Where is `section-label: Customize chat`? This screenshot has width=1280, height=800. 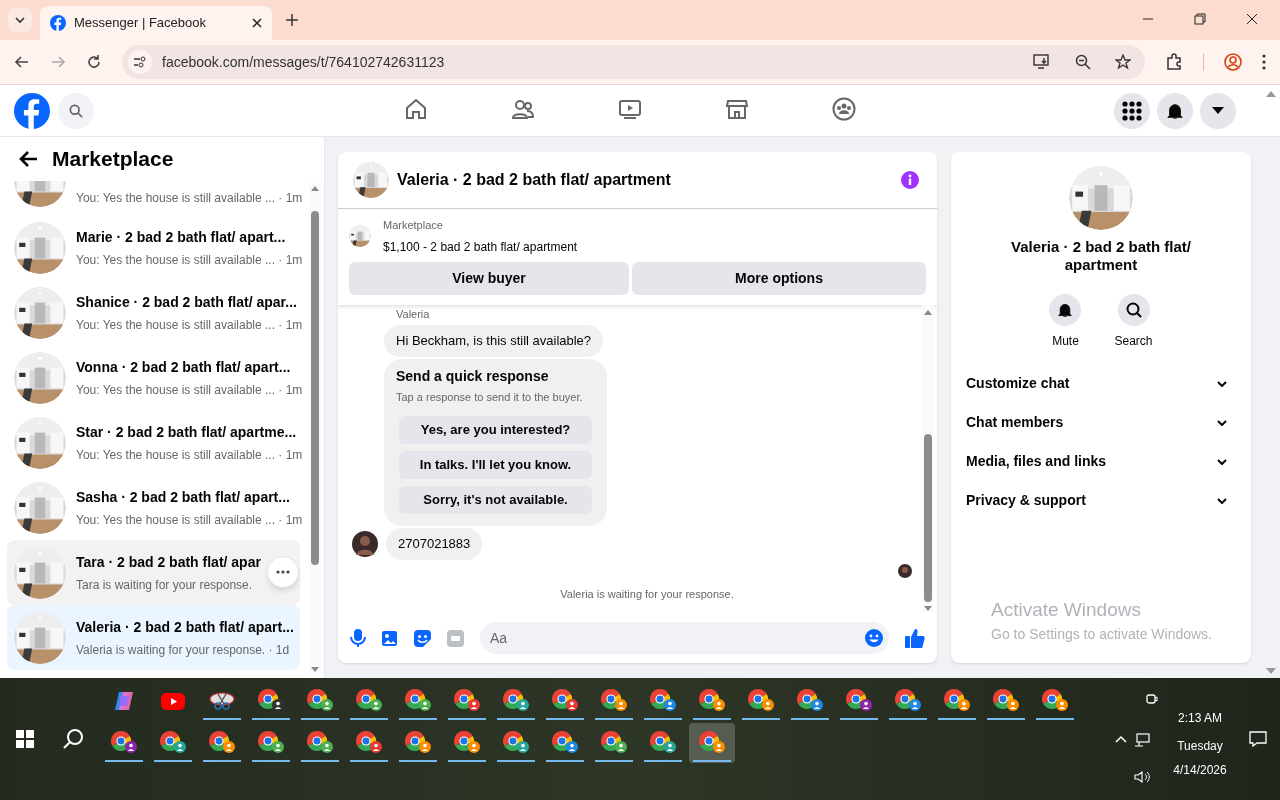 section-label: Customize chat is located at coordinates (1018, 383).